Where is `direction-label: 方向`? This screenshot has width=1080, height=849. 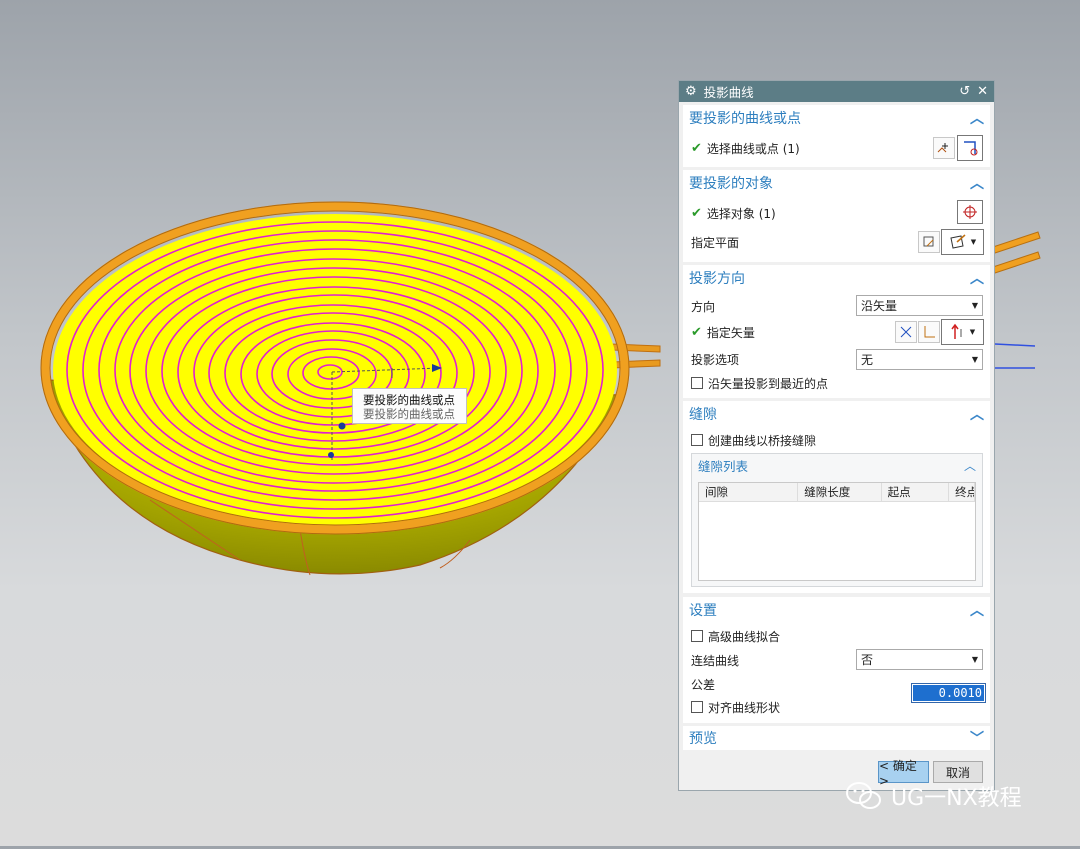 direction-label: 方向 is located at coordinates (703, 306).